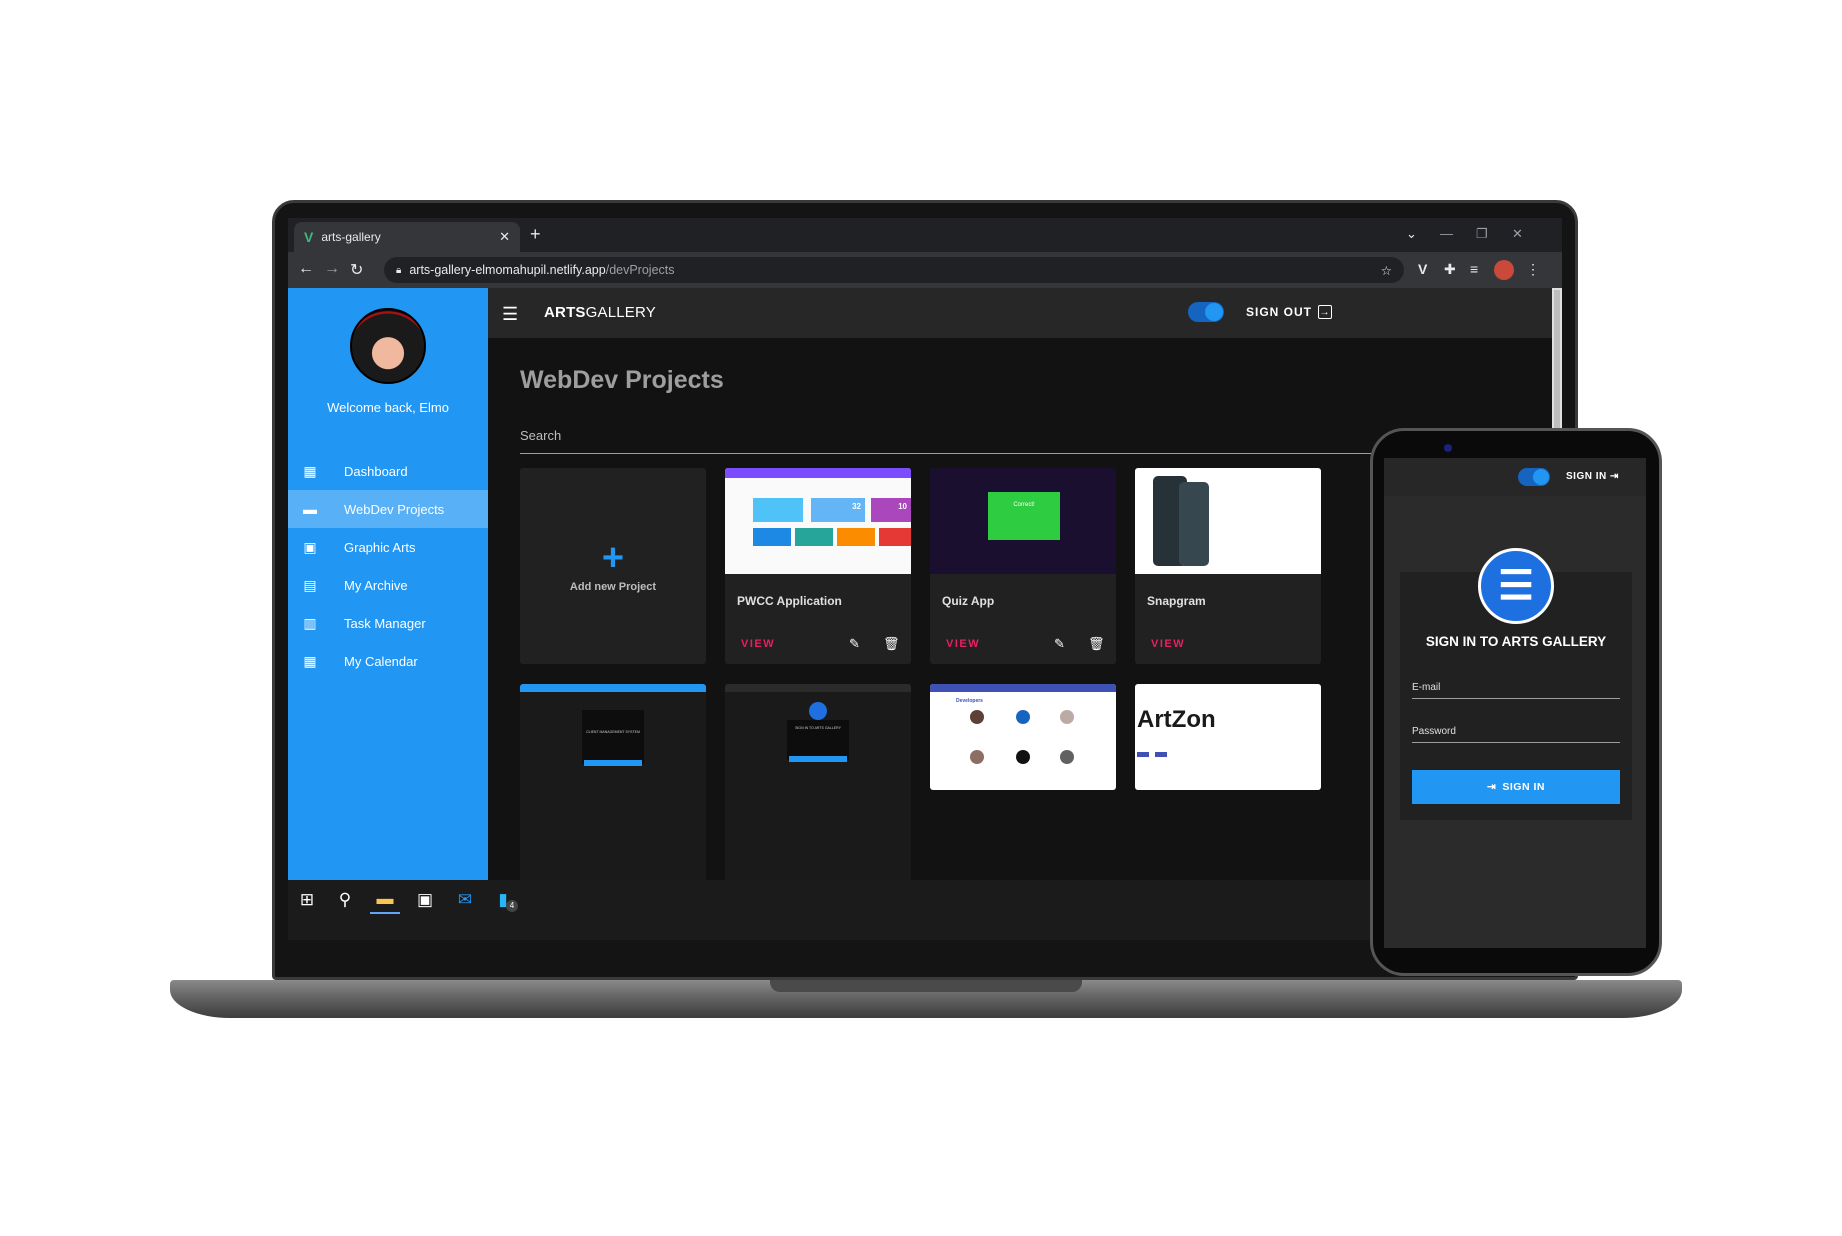 The image size is (1842, 1236). I want to click on folder-icon: ▬, so click(310, 509).